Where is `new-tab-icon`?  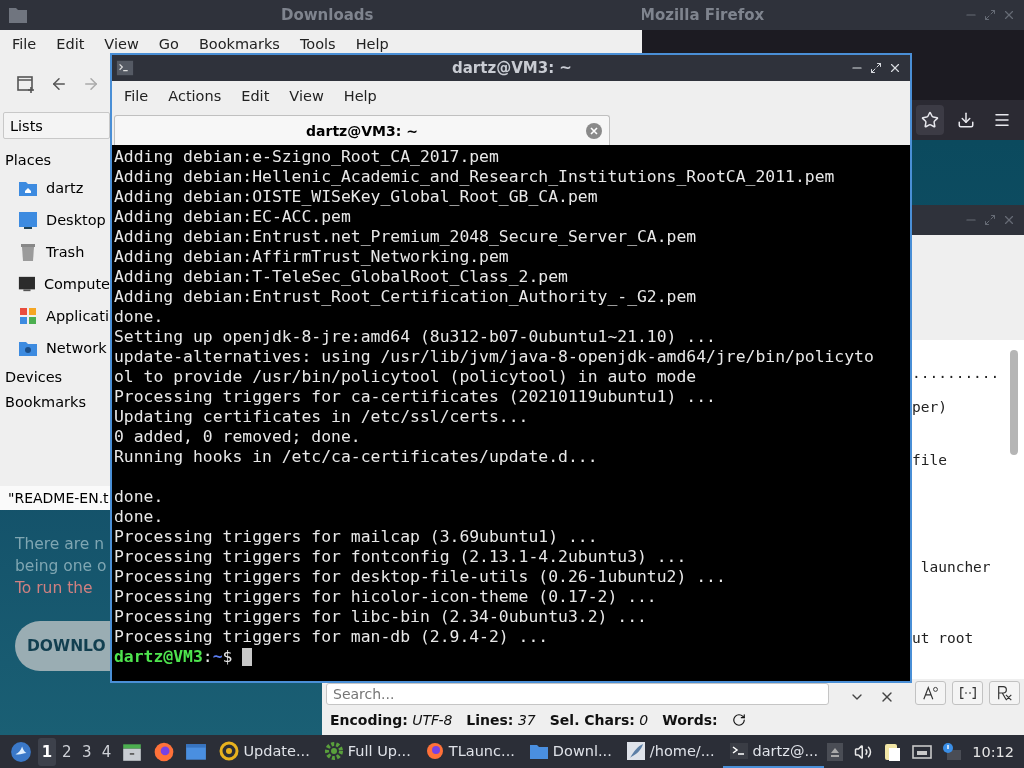
new-tab-icon is located at coordinates (26, 84).